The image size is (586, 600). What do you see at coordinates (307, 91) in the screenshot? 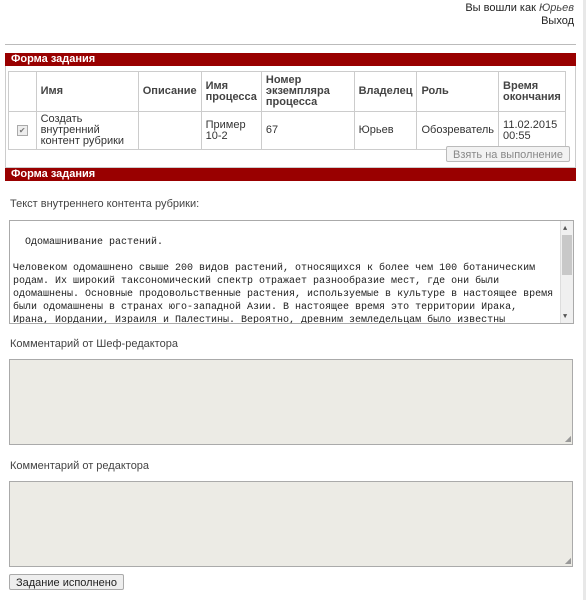
I see `col-header-instance-number: Номер экземпляра процесса` at bounding box center [307, 91].